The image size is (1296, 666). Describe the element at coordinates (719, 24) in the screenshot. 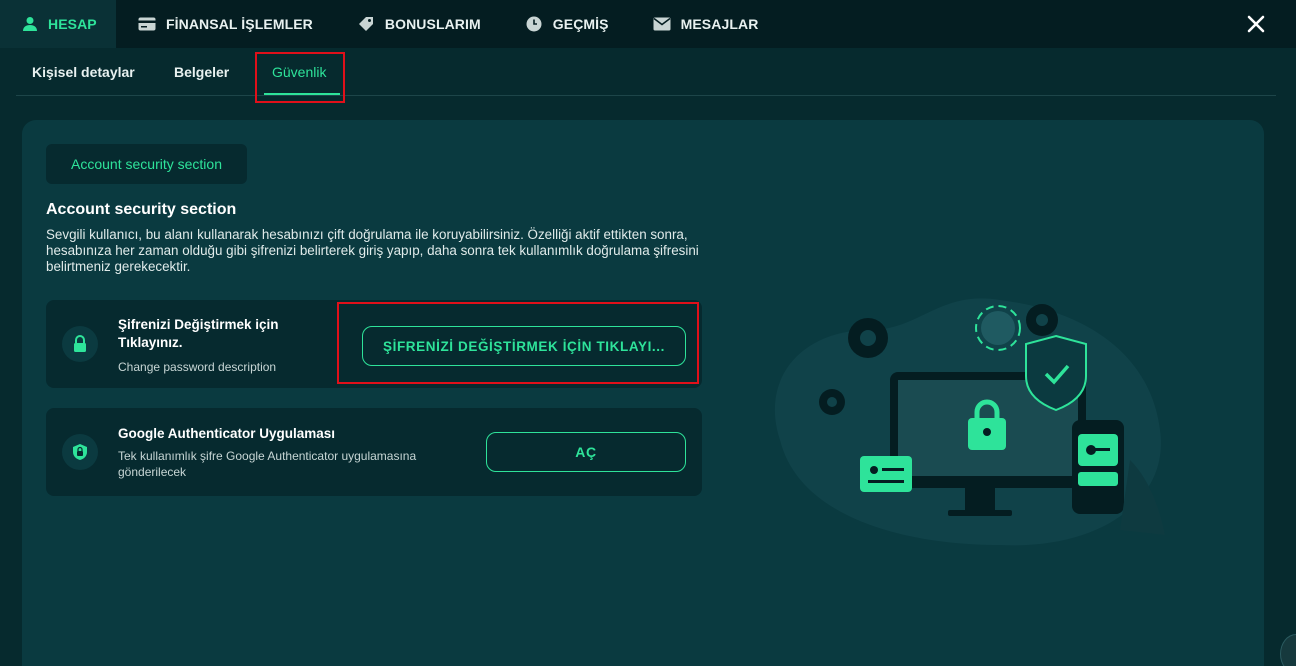

I see `tab-label: MESAJLAR` at that location.